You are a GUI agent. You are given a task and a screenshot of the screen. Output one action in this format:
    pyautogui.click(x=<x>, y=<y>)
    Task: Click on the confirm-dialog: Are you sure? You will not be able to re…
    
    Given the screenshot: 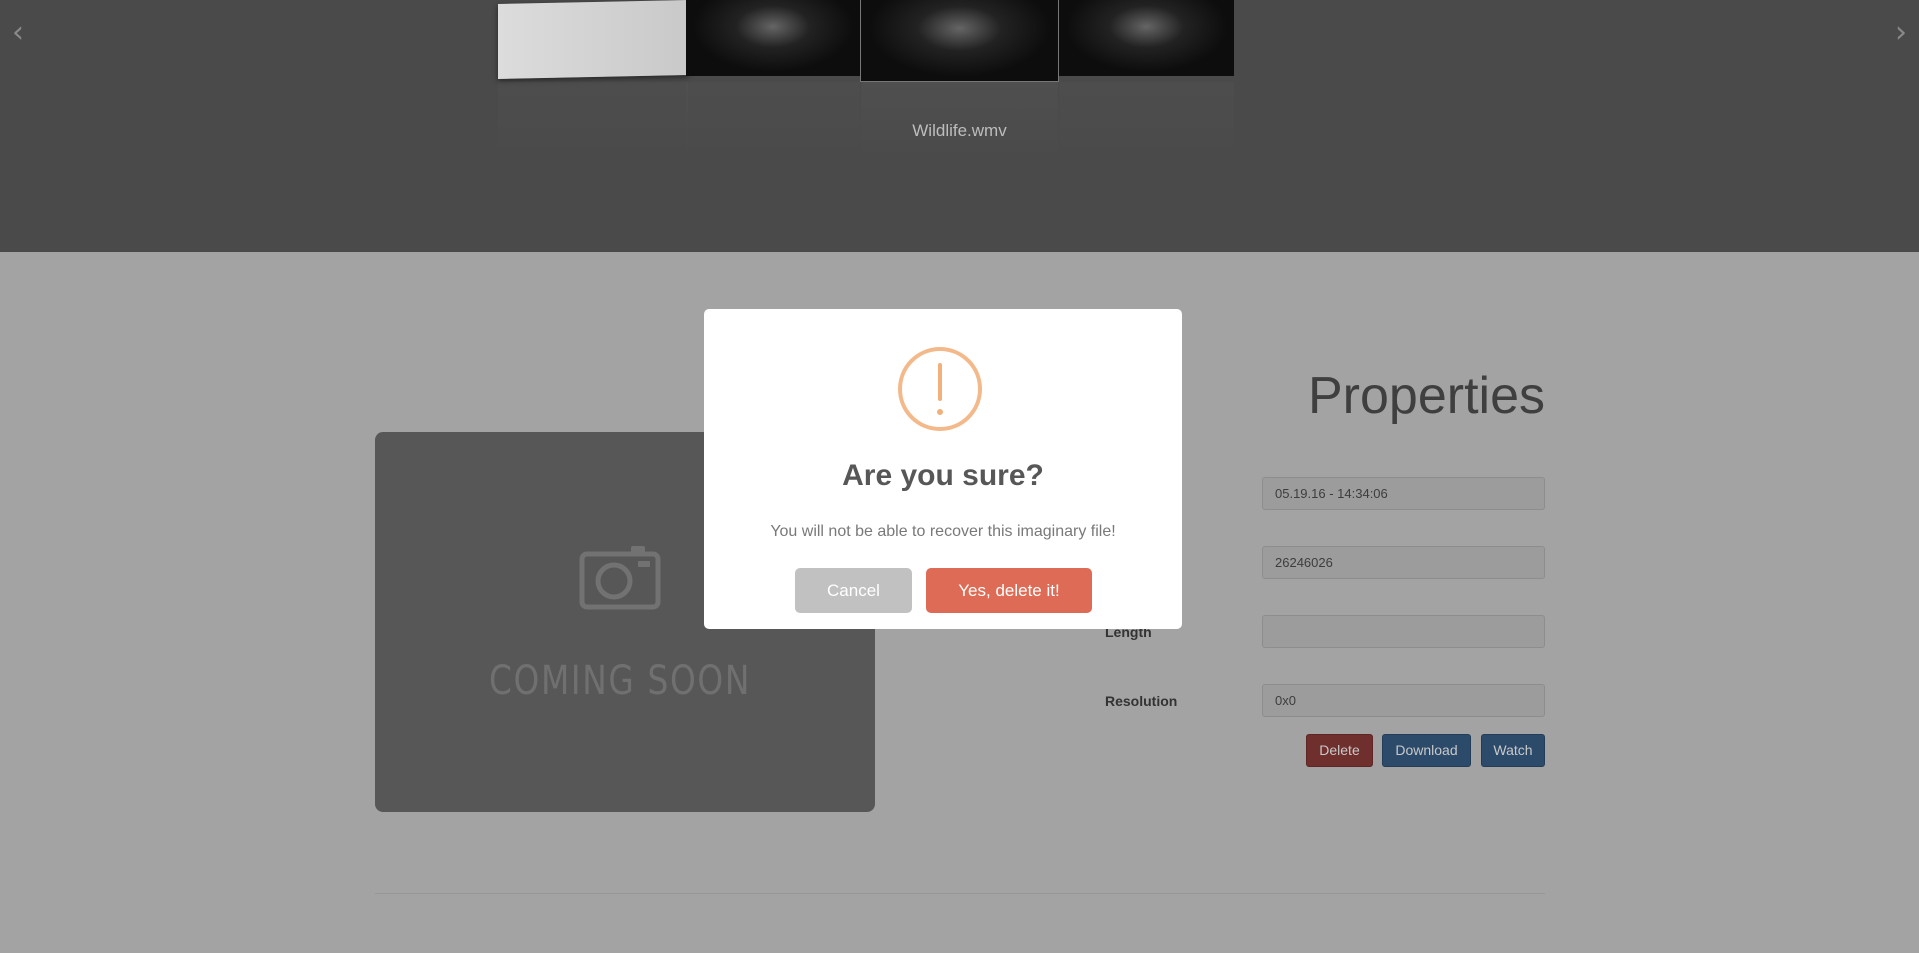 What is the action you would take?
    pyautogui.click(x=943, y=469)
    